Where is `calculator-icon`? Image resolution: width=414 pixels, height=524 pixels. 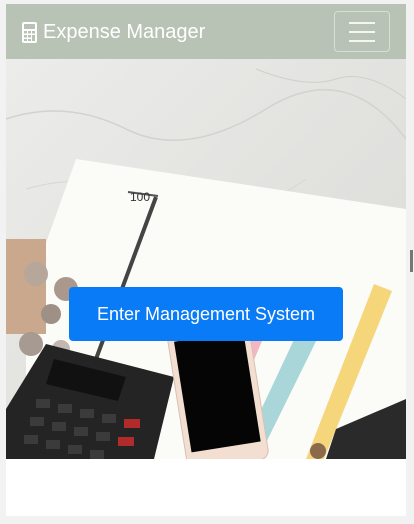 calculator-icon is located at coordinates (29, 32).